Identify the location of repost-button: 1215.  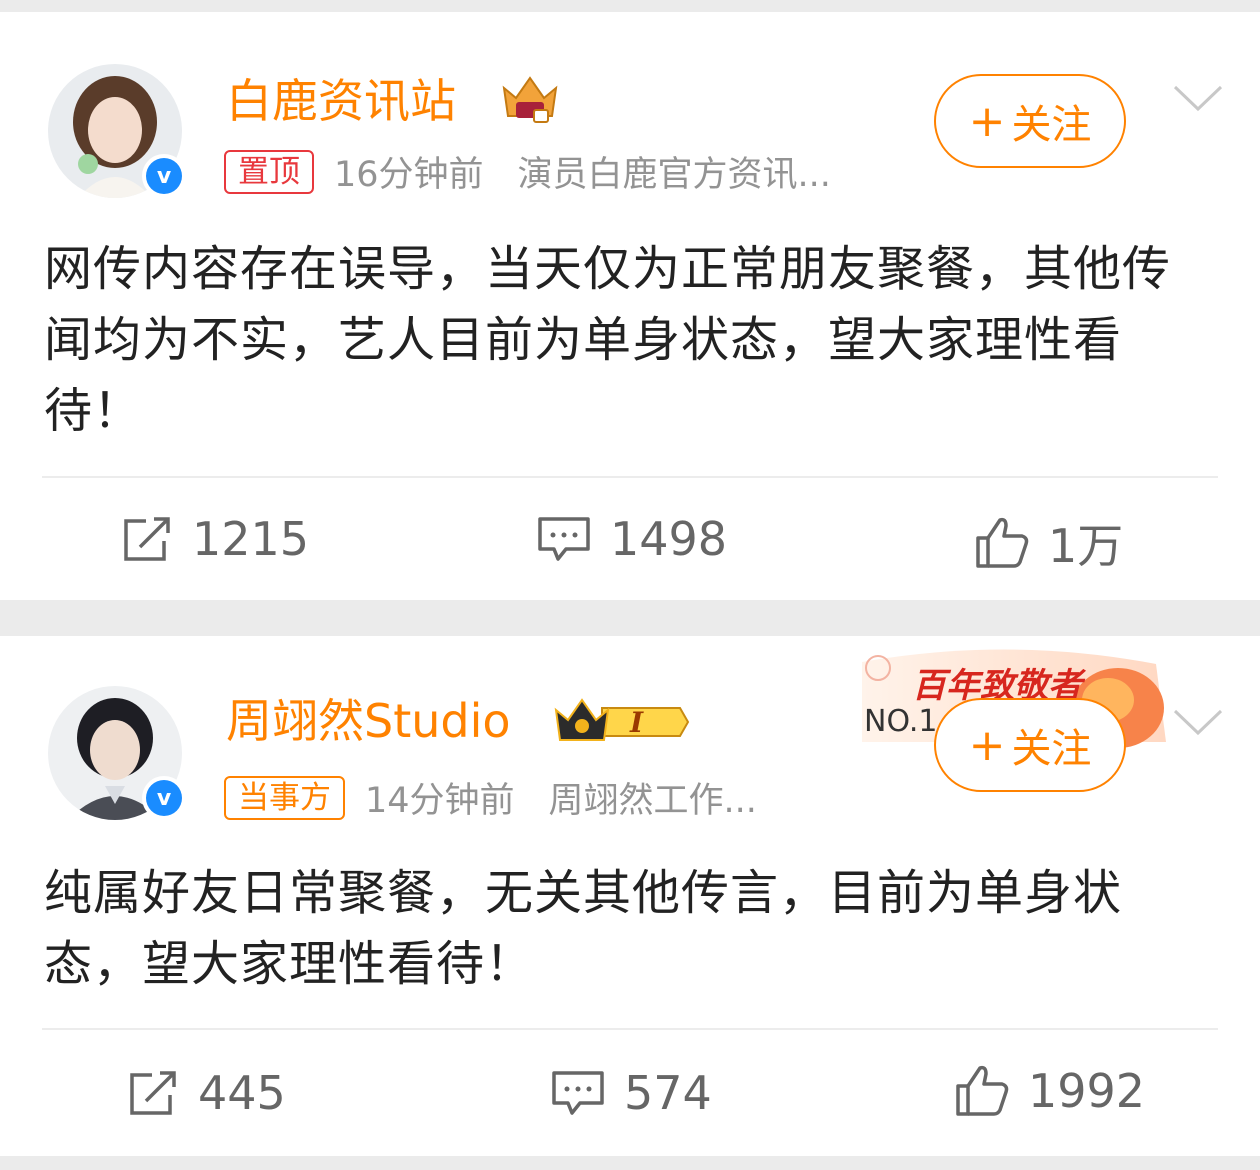
(215, 539).